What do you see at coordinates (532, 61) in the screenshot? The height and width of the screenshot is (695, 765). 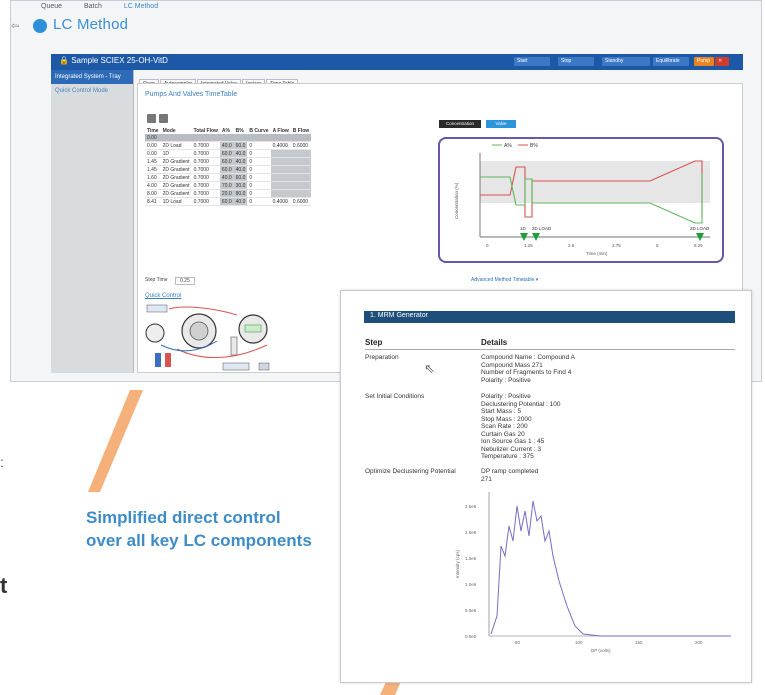 I see `start-button: Start` at bounding box center [532, 61].